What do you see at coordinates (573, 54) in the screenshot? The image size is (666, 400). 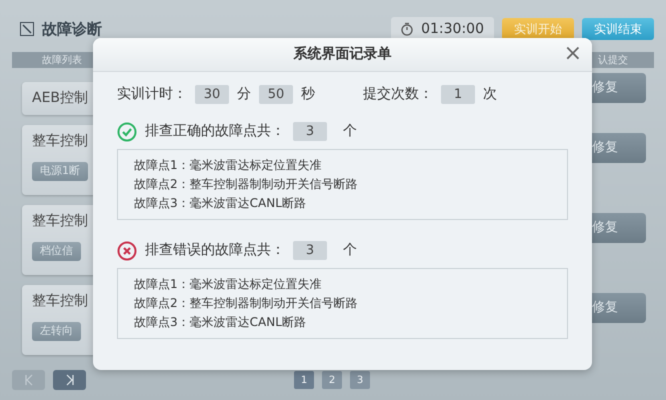 I see `close-button: ×` at bounding box center [573, 54].